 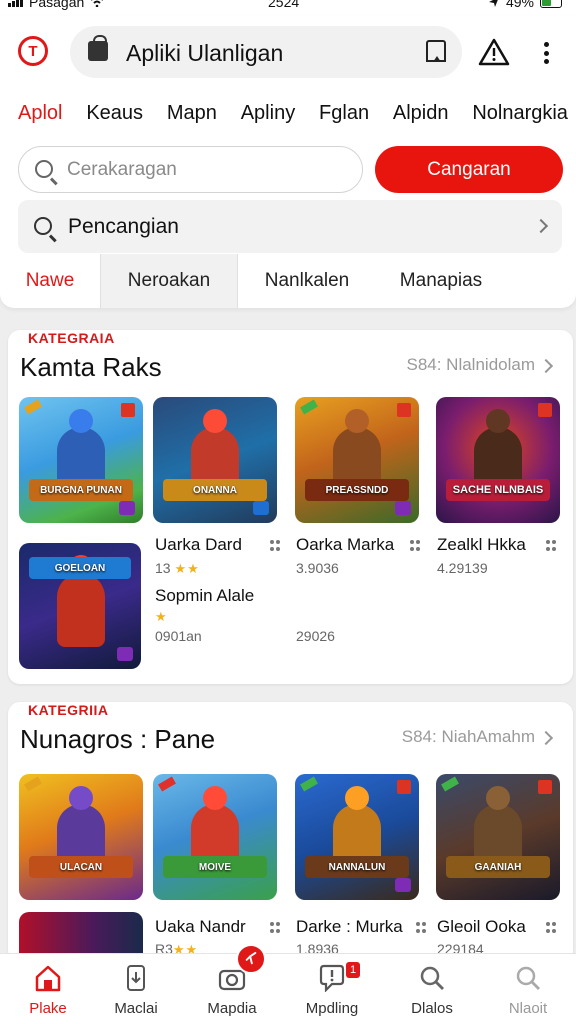 What do you see at coordinates (468, 736) in the screenshot?
I see `see-all-label: S84: NiahAmahm` at bounding box center [468, 736].